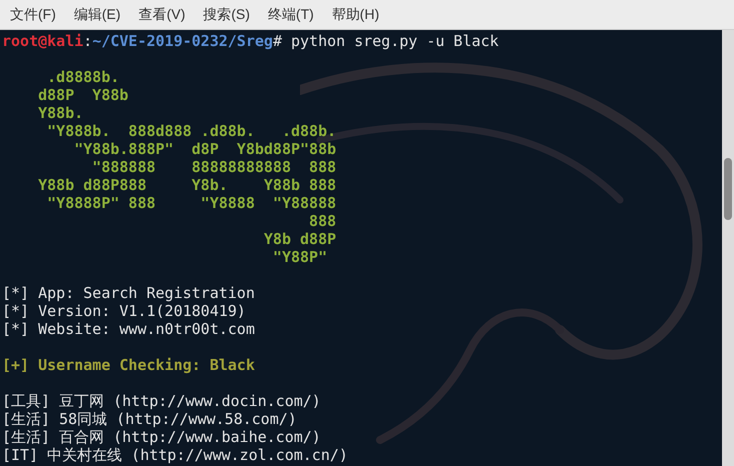 This screenshot has width=734, height=466. Describe the element at coordinates (124, 311) in the screenshot. I see `output-line: [*] Version: V1.1(20180419)` at that location.